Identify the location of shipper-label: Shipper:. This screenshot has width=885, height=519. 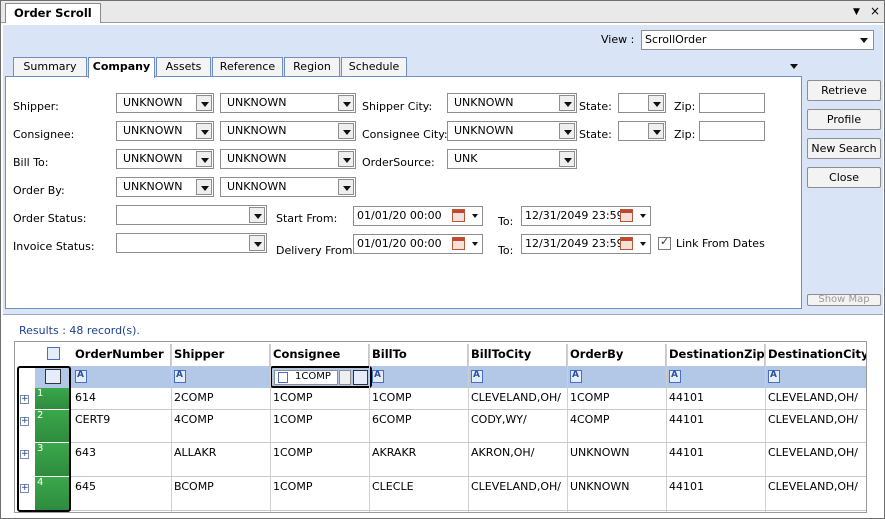
(36, 106).